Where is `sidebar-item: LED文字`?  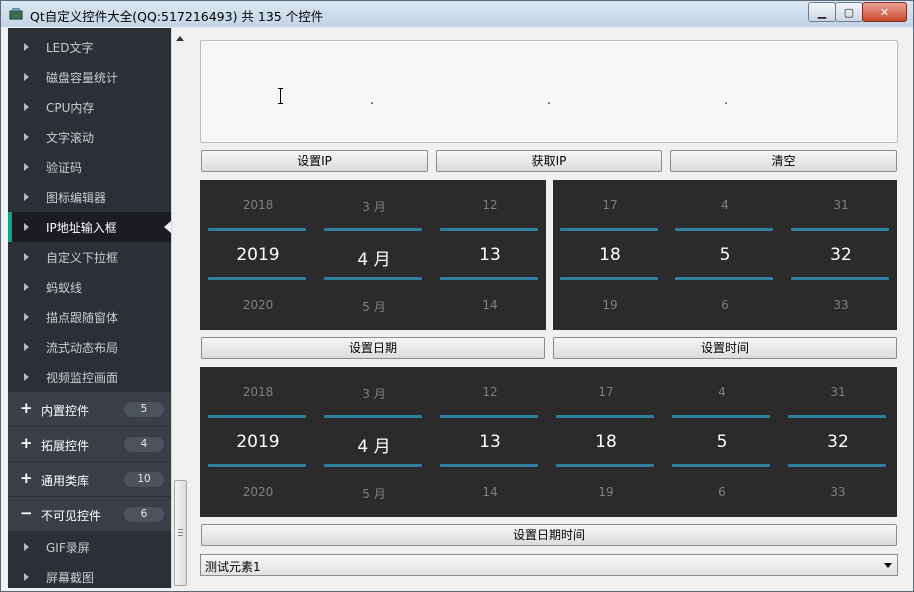 sidebar-item: LED文字 is located at coordinates (89, 47).